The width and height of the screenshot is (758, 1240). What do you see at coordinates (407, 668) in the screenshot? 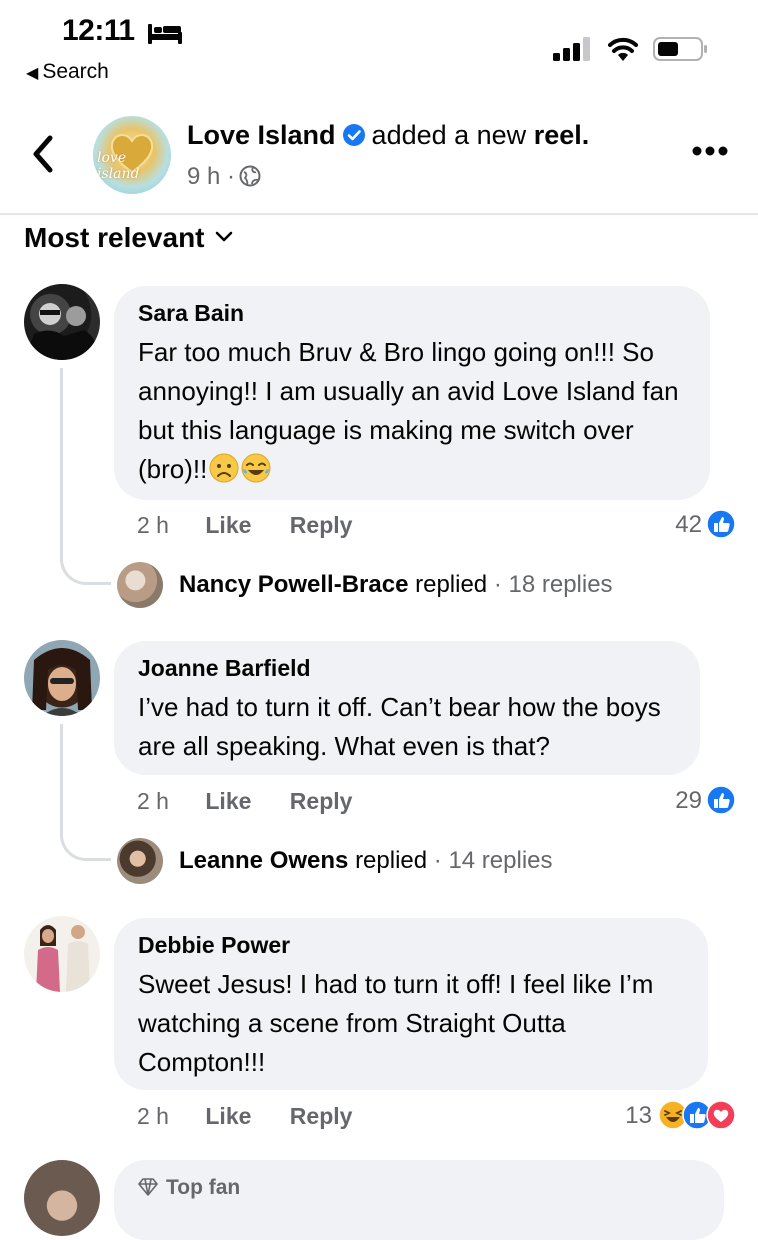
I see `comment-author: Joanne Barfield` at bounding box center [407, 668].